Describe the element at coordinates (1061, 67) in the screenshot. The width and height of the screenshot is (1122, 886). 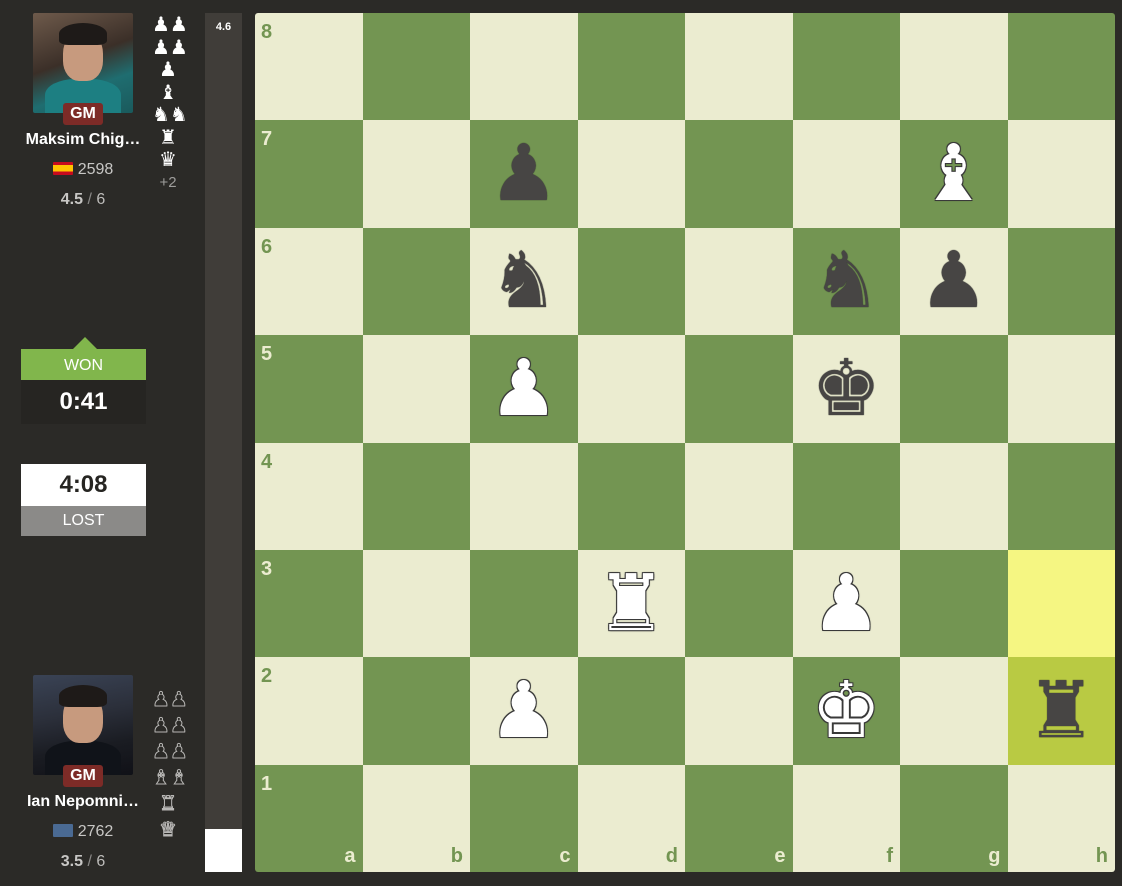
I see `square-h8` at that location.